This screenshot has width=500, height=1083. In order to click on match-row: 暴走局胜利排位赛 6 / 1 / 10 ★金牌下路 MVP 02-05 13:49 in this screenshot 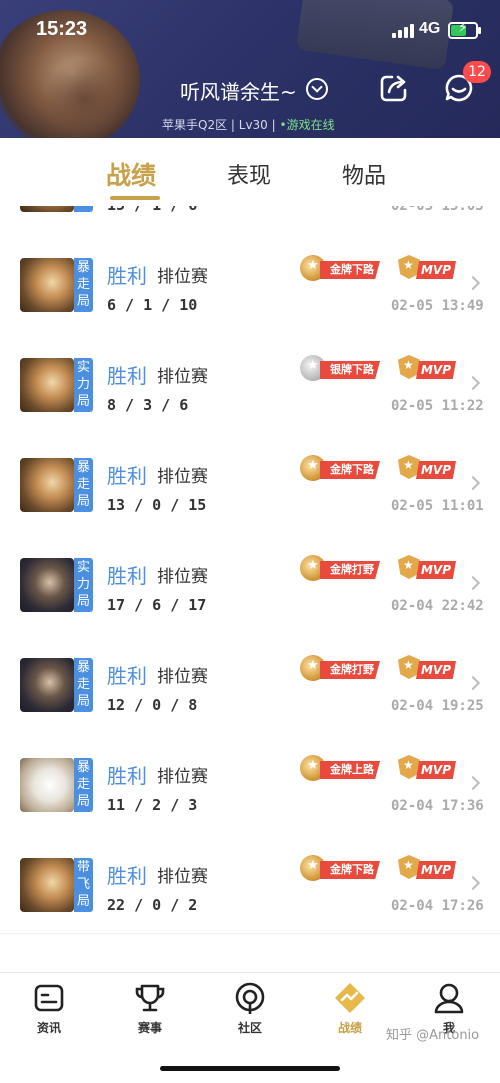, I will do `click(250, 283)`.